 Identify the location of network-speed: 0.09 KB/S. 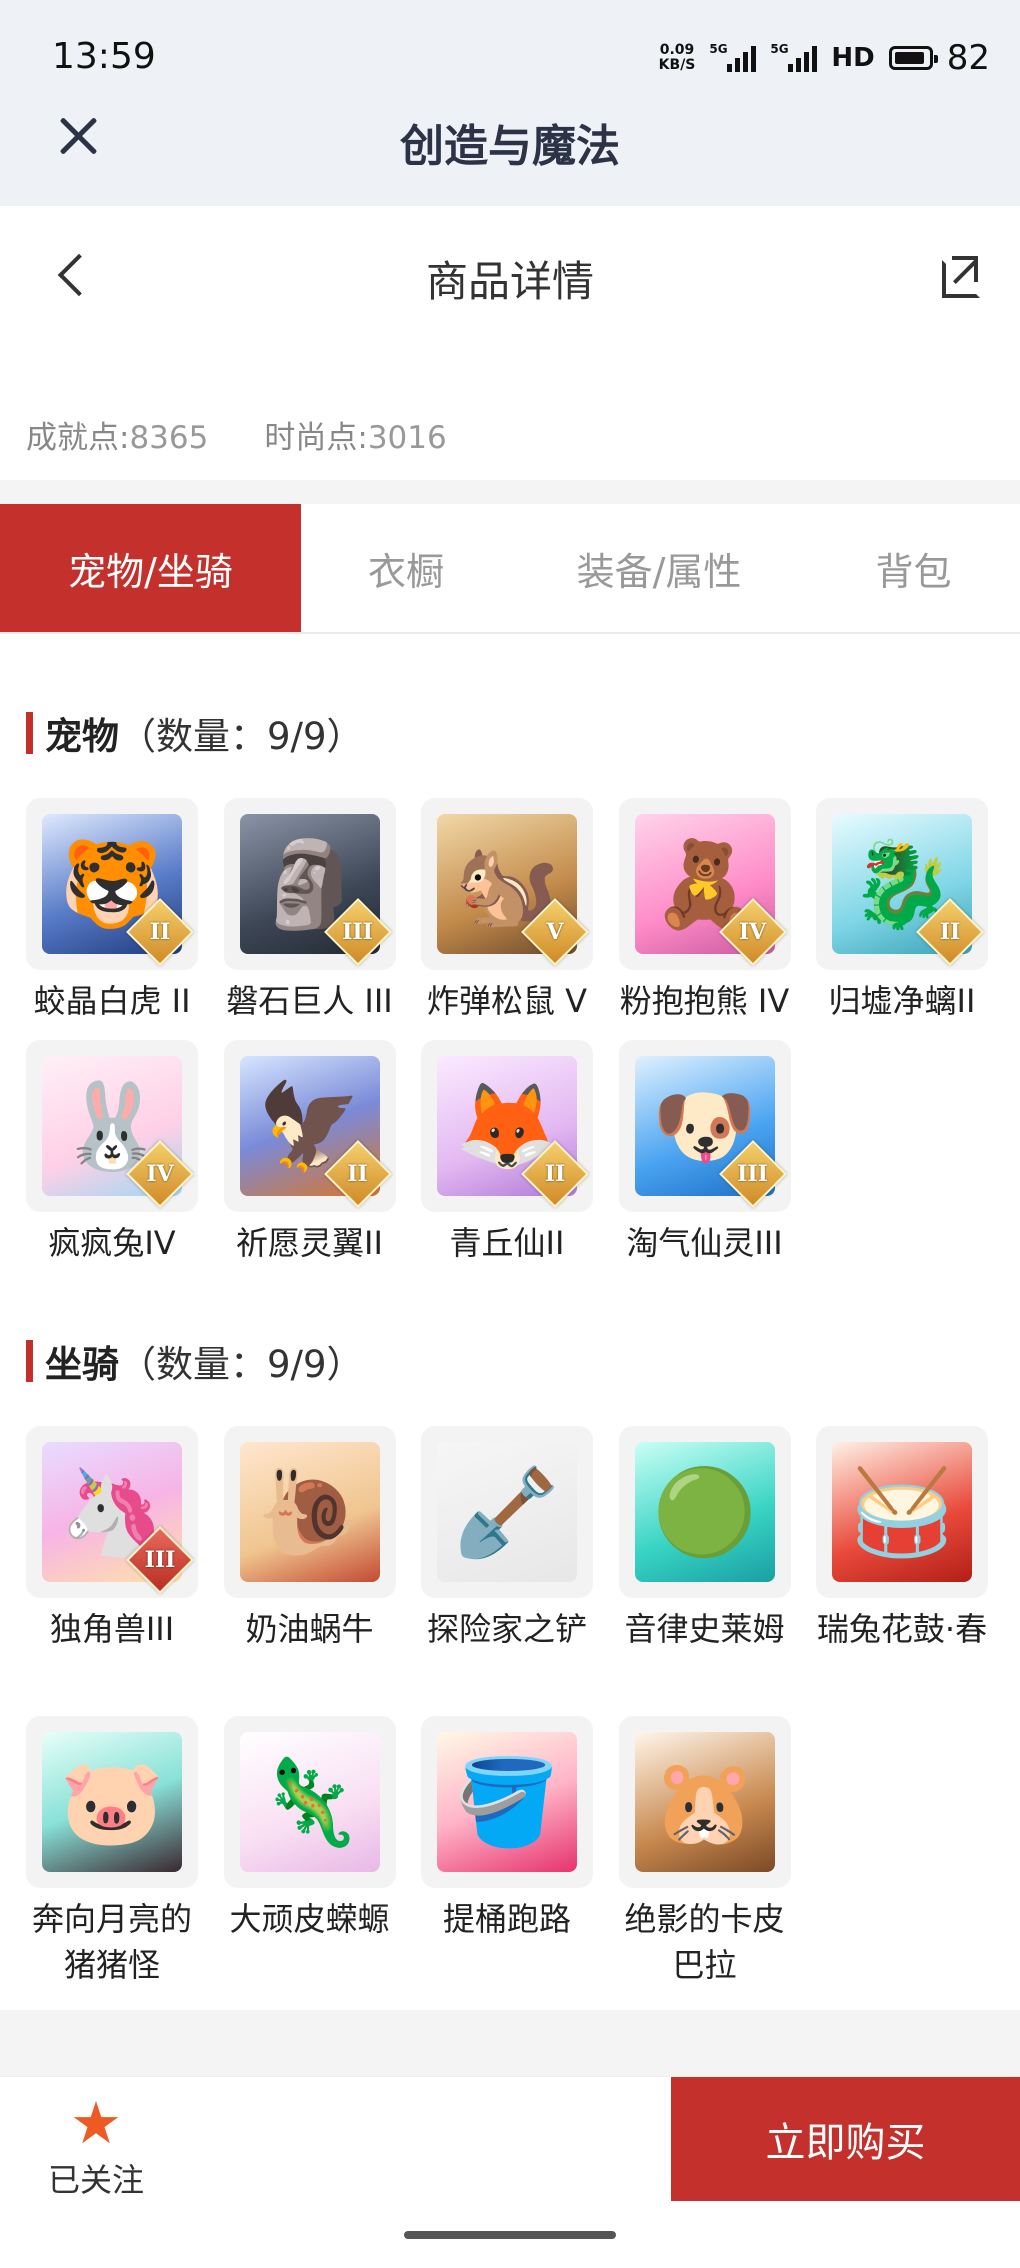
(677, 57).